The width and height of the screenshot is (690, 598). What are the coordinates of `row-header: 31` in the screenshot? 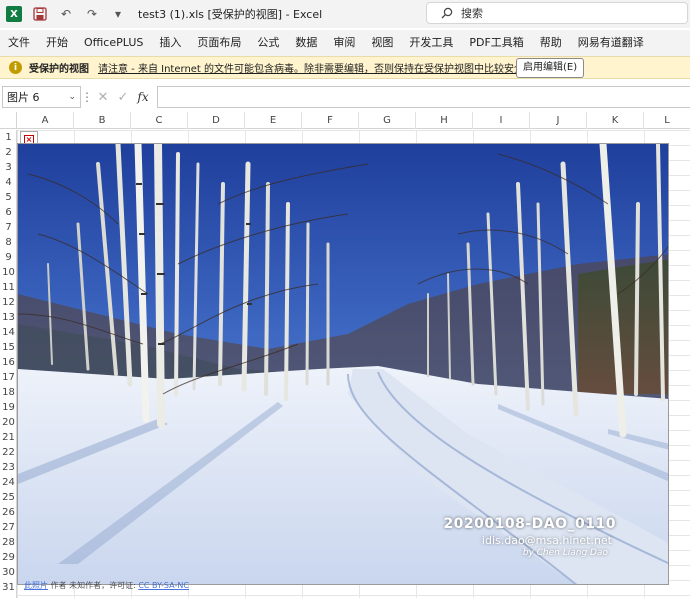 It's located at (8, 587).